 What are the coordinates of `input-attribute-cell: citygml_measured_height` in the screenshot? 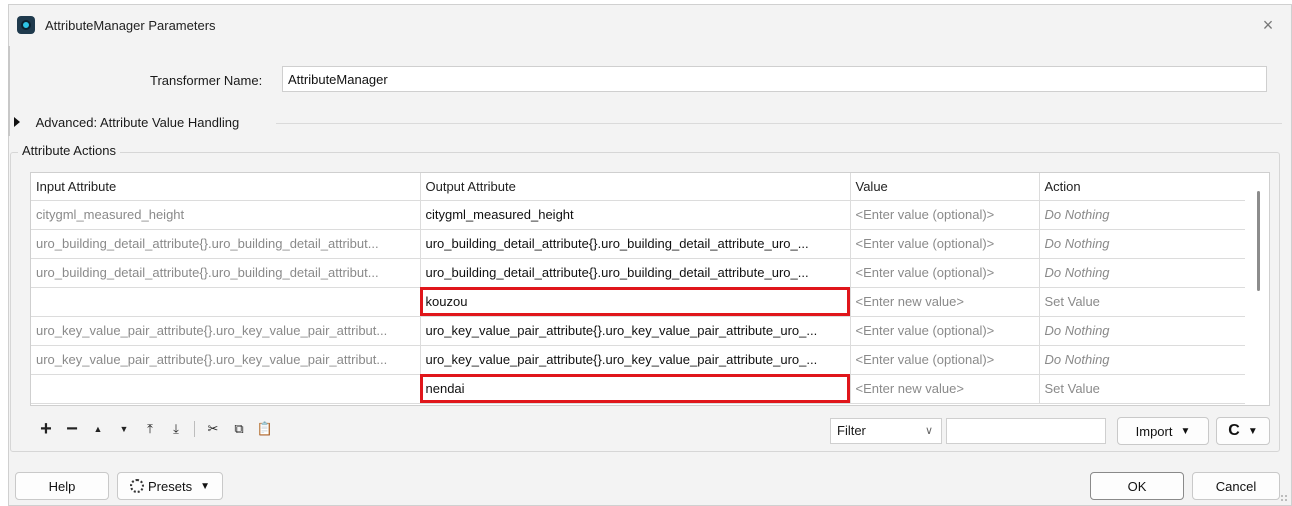 It's located at (226, 215).